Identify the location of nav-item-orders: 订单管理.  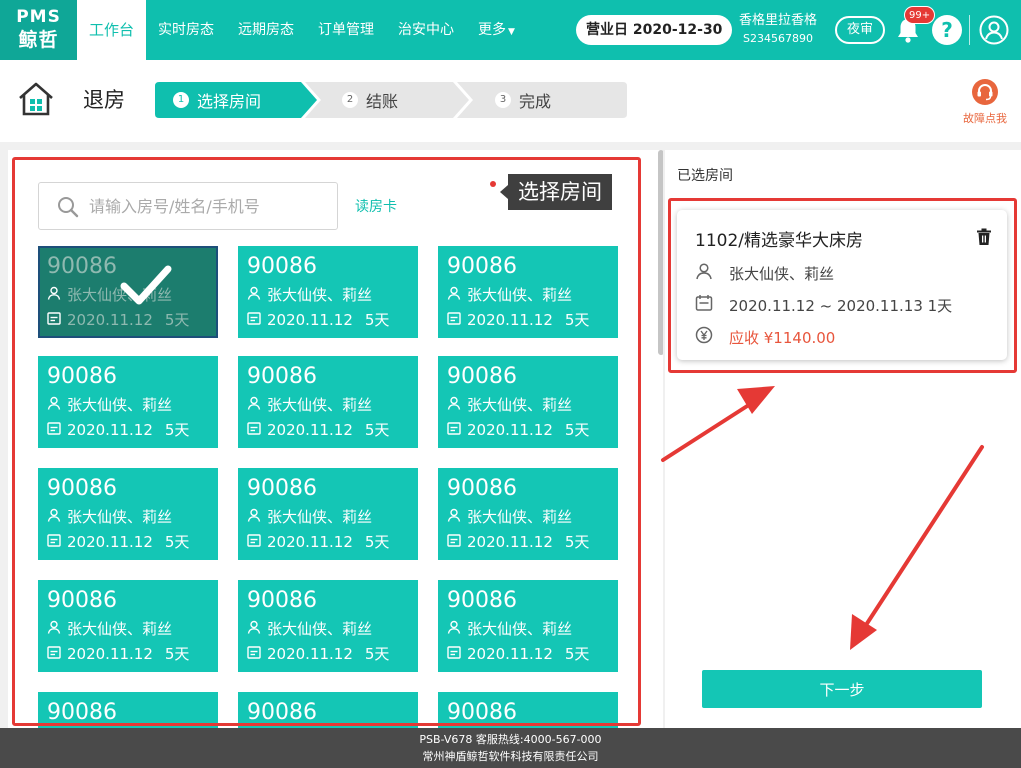
(346, 30).